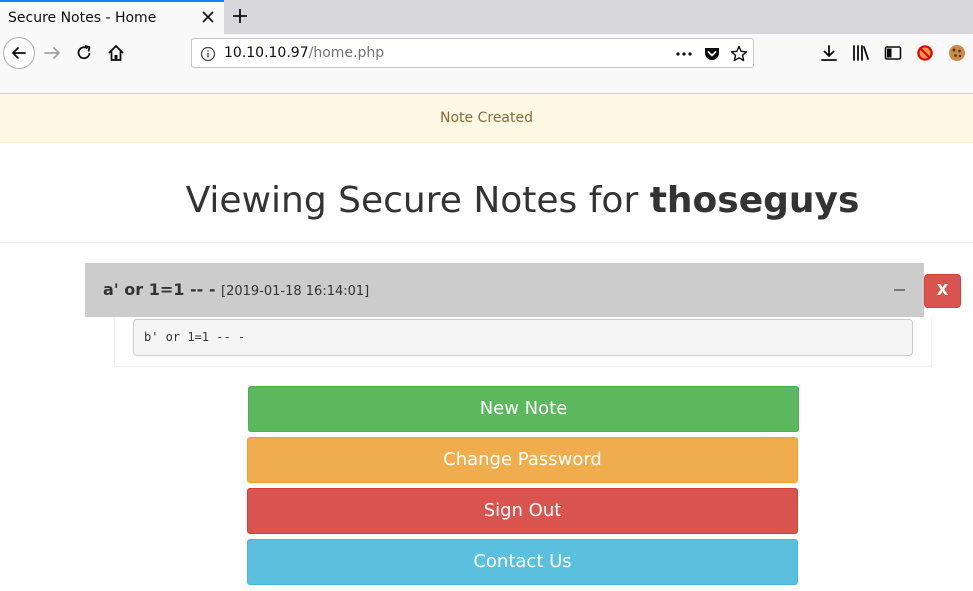  Describe the element at coordinates (295, 291) in the screenshot. I see `note-date: [2019-01-18 16:14:01]` at that location.